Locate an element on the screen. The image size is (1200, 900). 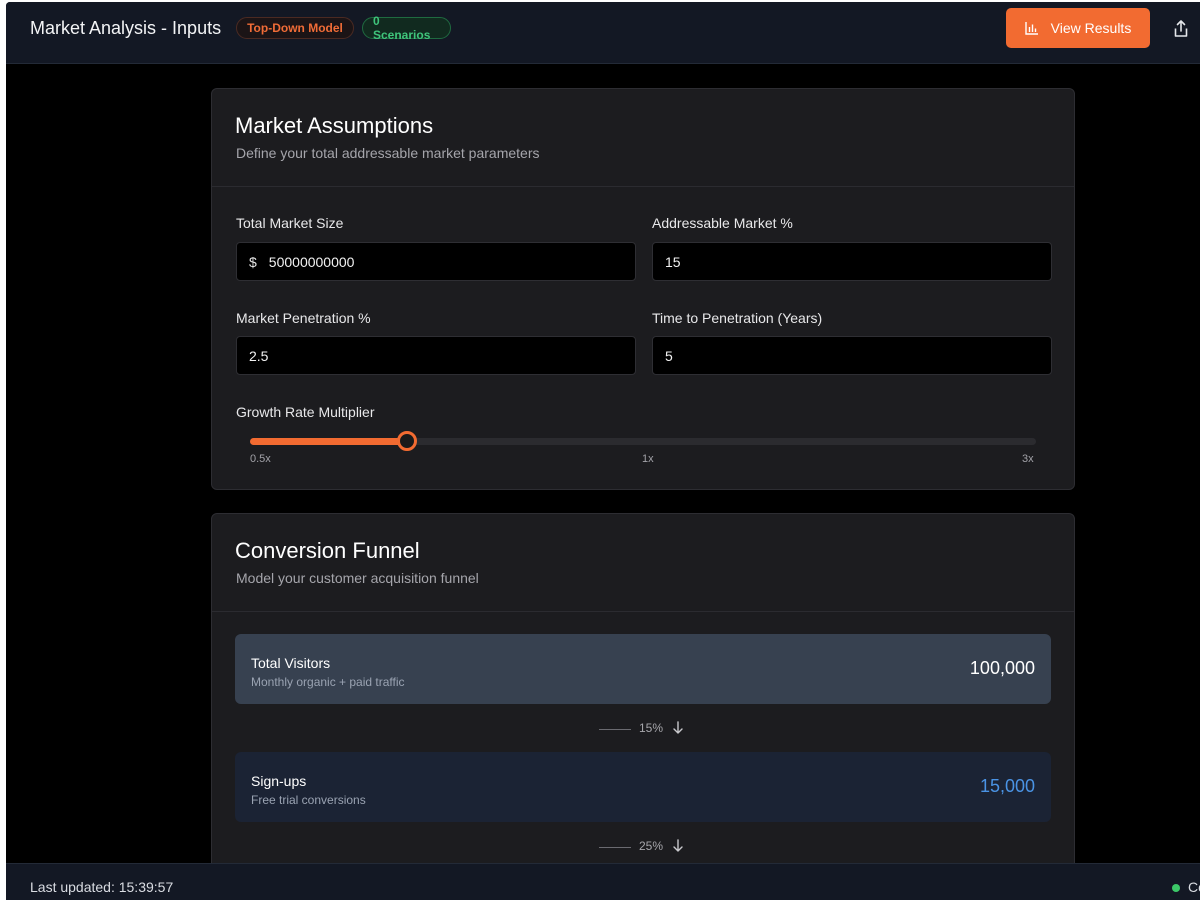
stage-description: Monthly organic + paid traffic is located at coordinates (328, 682).